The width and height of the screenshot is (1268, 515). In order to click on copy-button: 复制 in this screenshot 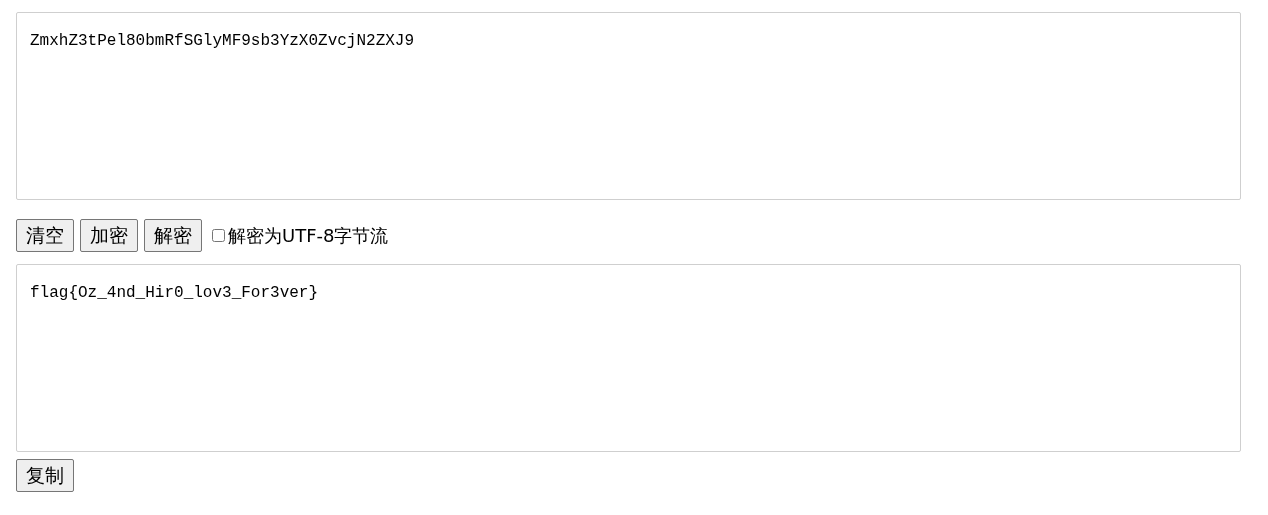, I will do `click(45, 475)`.